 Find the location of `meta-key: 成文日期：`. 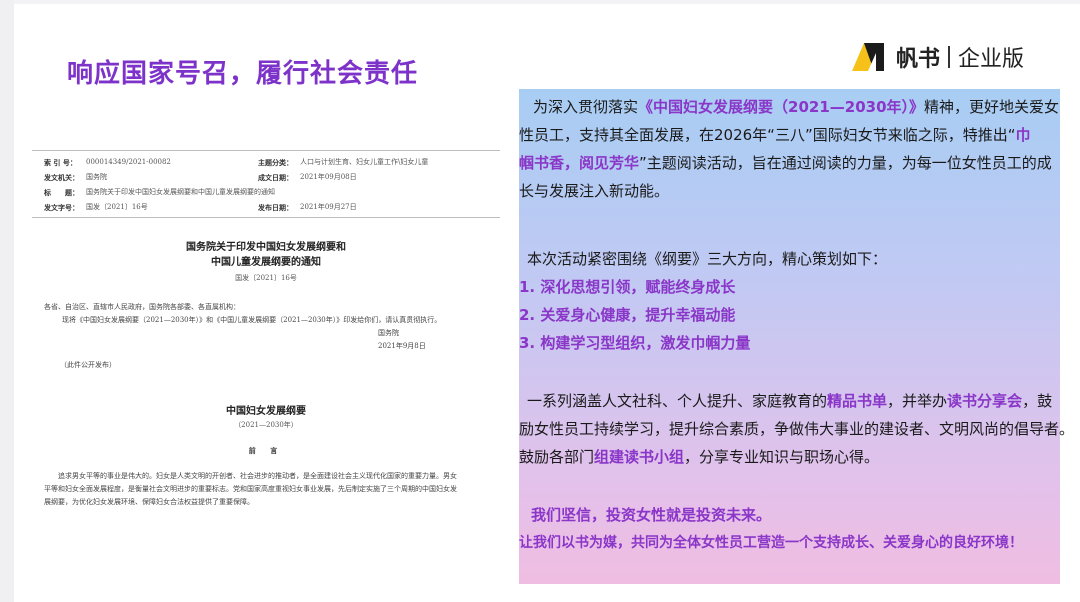

meta-key: 成文日期： is located at coordinates (275, 177).